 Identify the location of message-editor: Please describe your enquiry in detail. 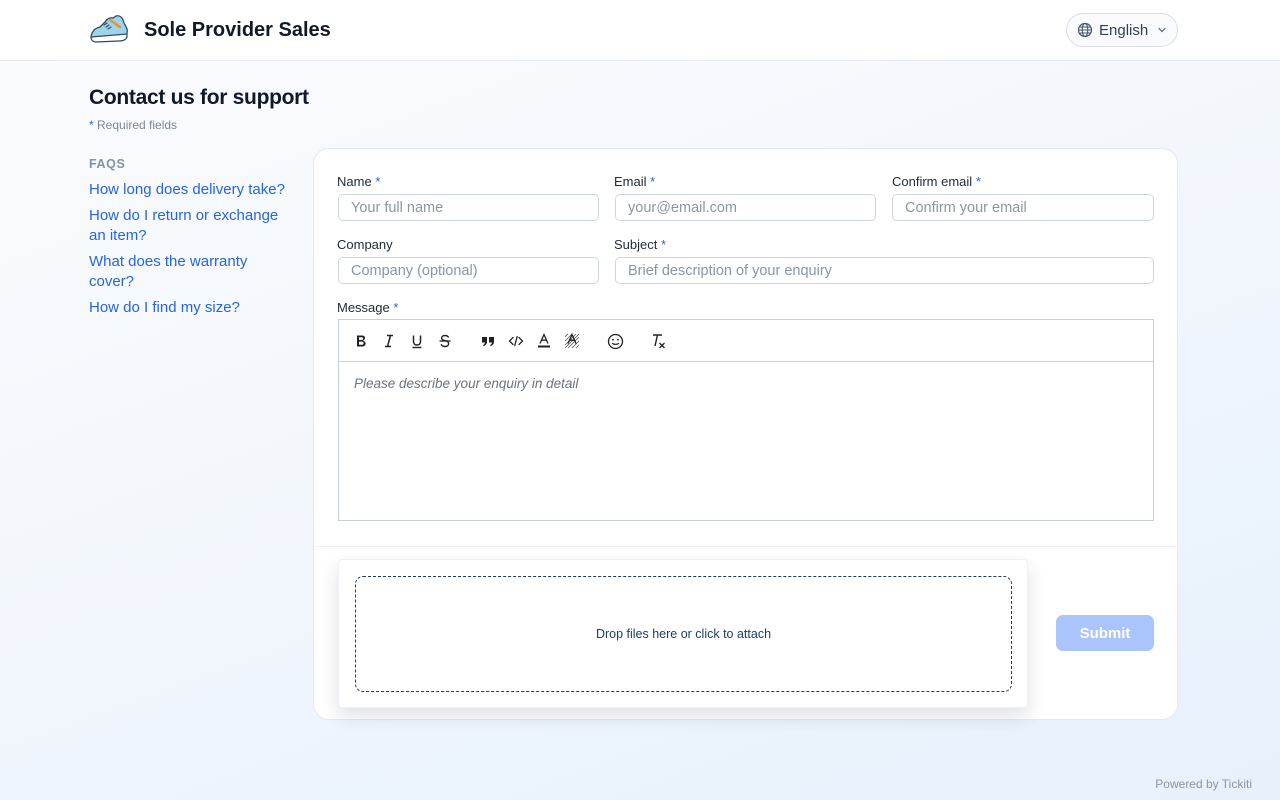
(746, 441).